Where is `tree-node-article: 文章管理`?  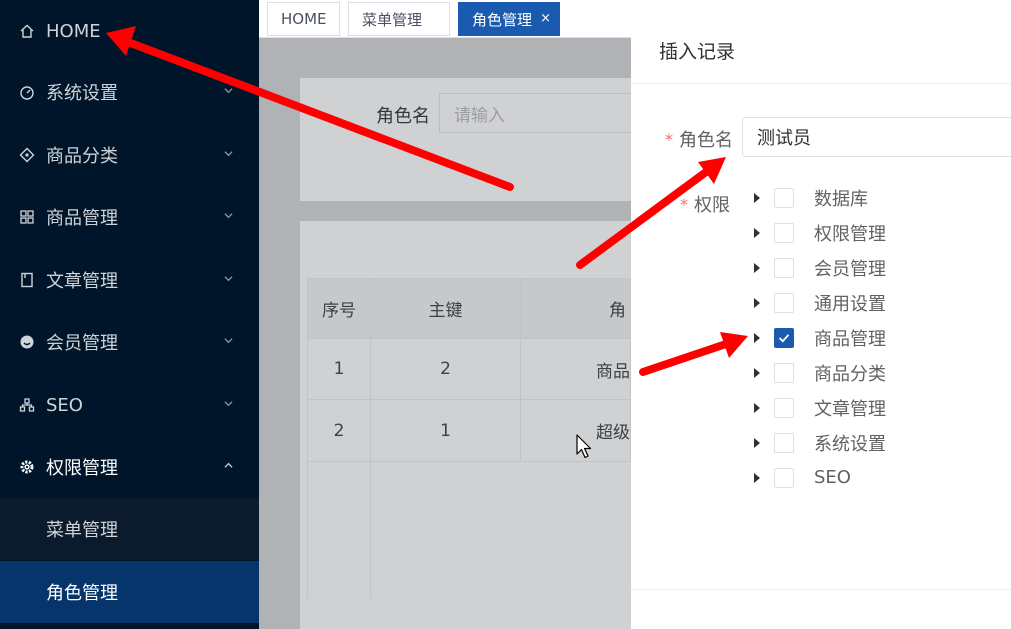
tree-node-article: 文章管理 is located at coordinates (878, 407).